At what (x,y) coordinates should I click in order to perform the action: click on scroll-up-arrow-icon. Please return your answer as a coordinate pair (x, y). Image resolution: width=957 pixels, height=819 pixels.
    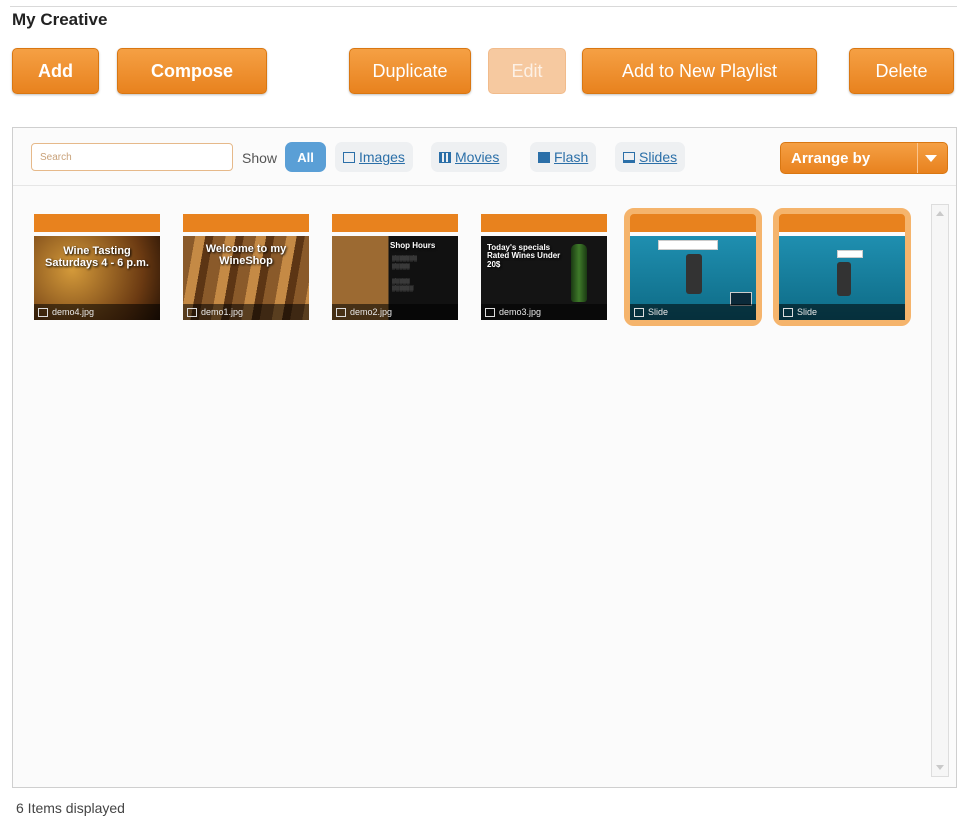
    Looking at the image, I should click on (940, 213).